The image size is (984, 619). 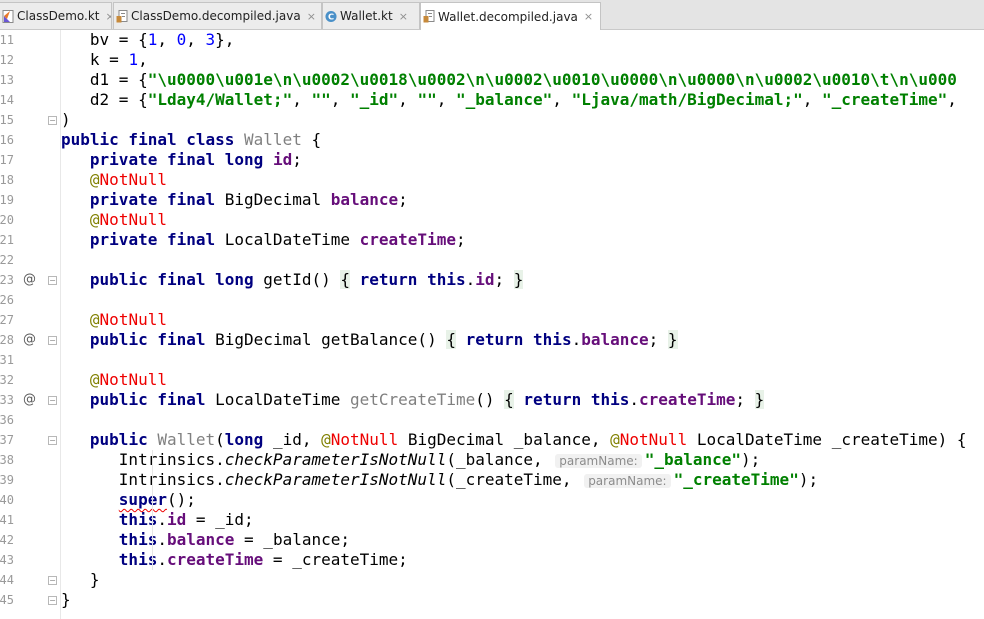 I want to click on line-number: 40, so click(x=7, y=500).